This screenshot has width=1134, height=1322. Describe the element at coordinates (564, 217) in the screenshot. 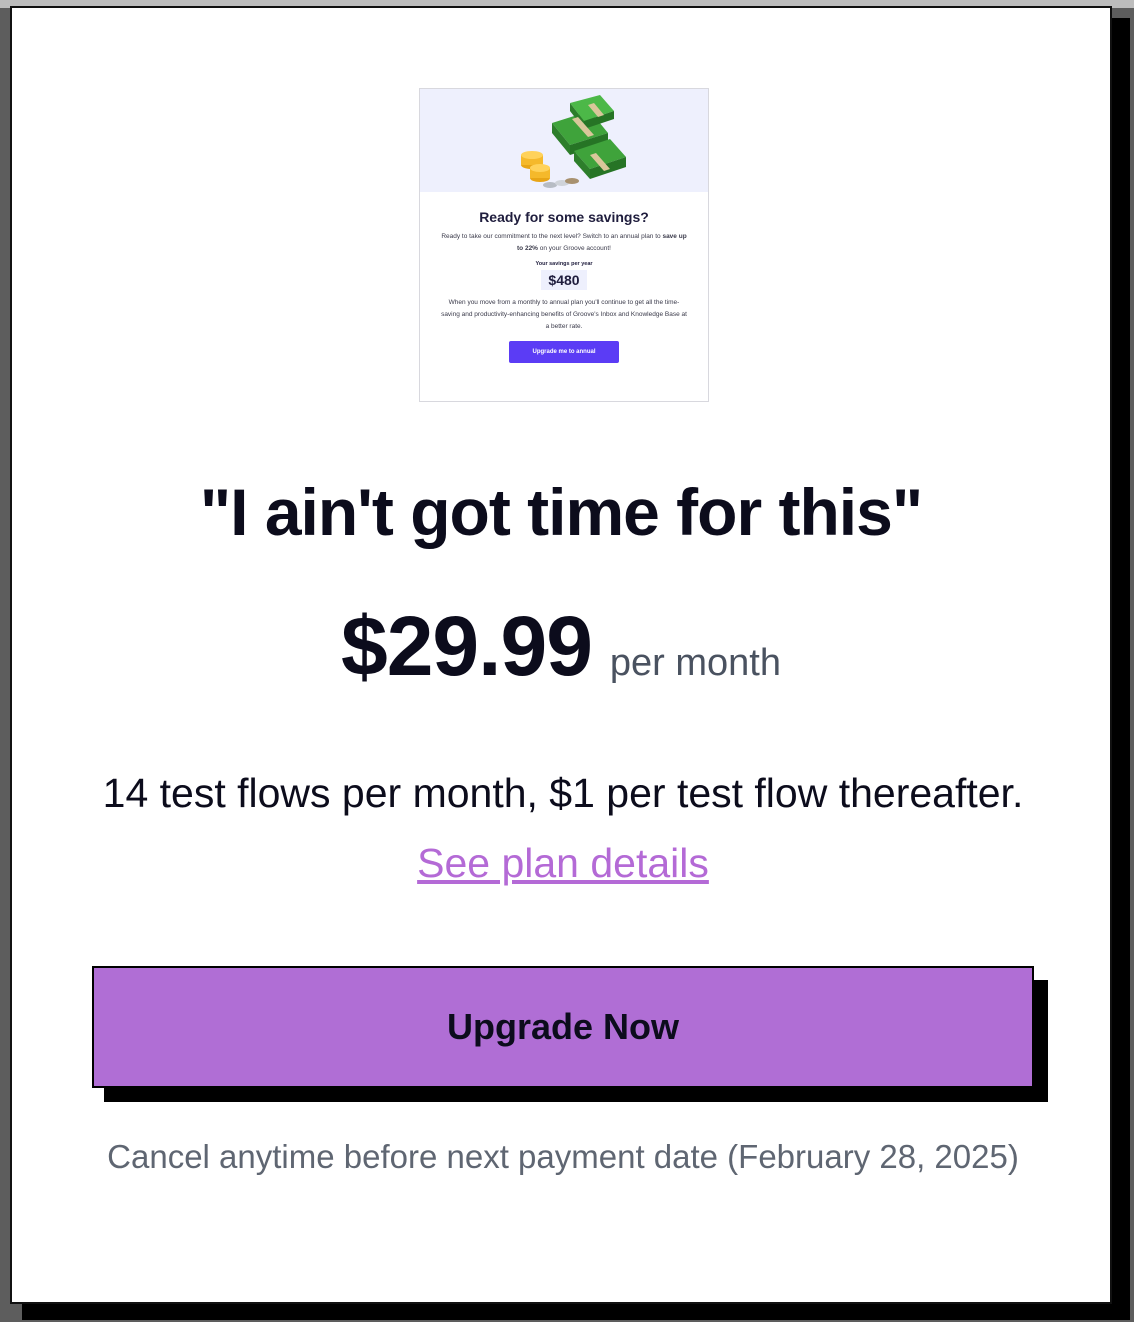

I see `preview-title: Ready for some savings?` at that location.